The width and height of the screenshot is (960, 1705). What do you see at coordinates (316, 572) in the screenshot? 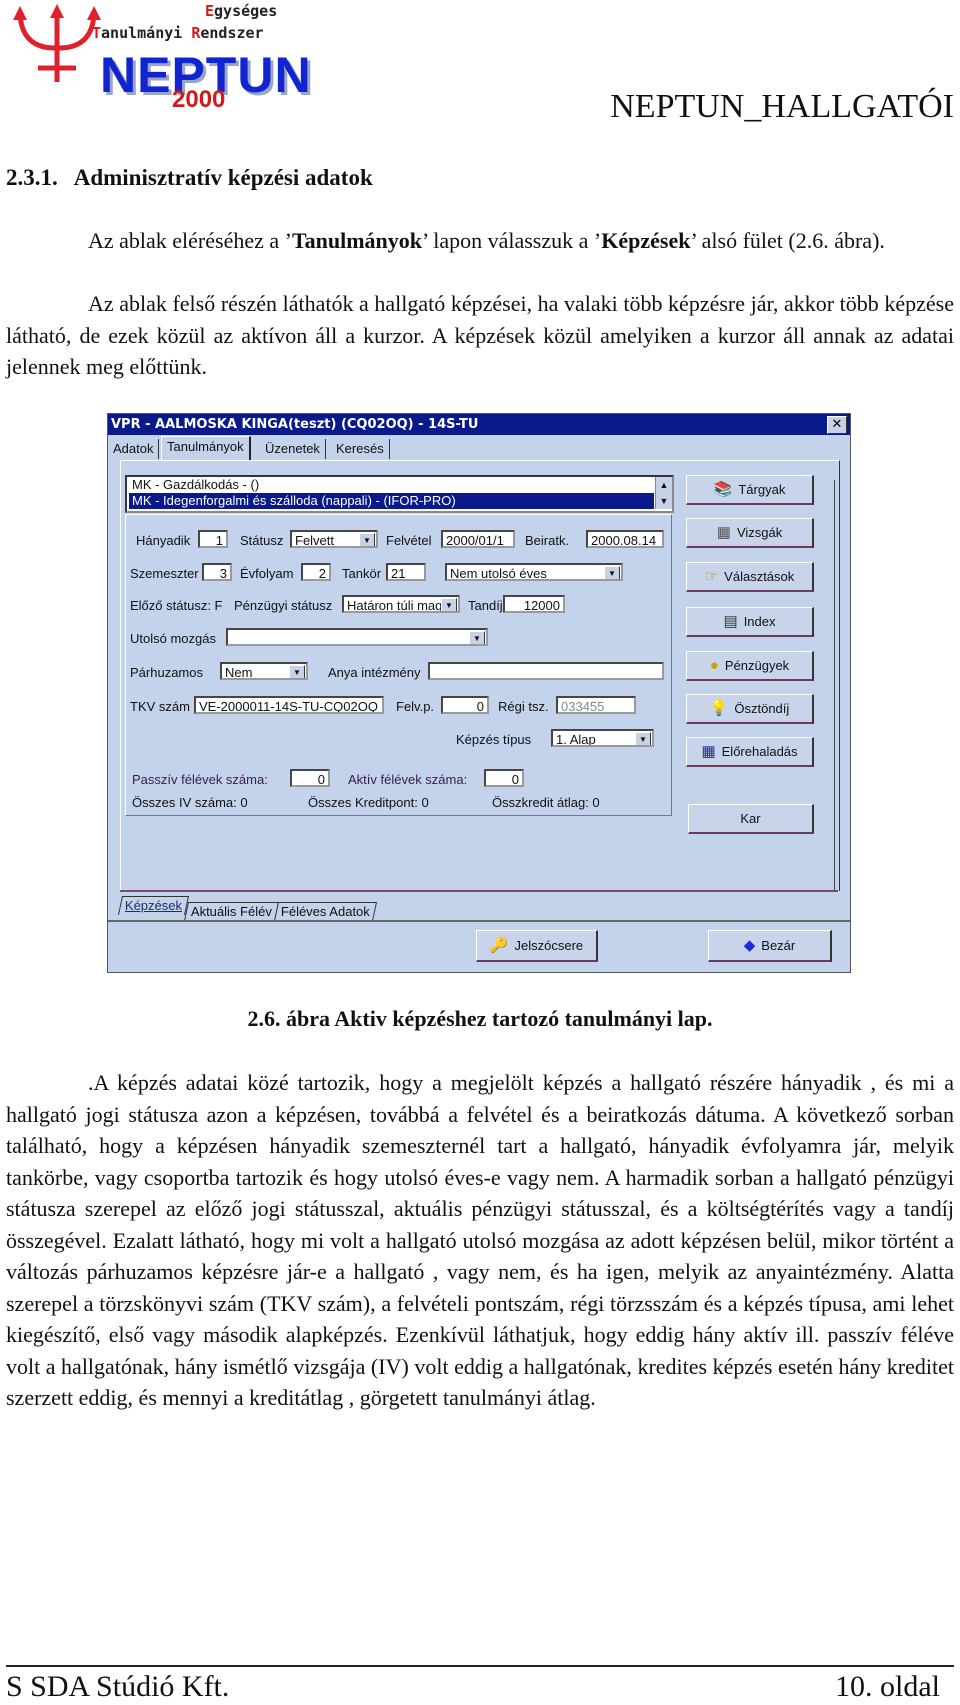
I see `evfolyam-field: 2` at bounding box center [316, 572].